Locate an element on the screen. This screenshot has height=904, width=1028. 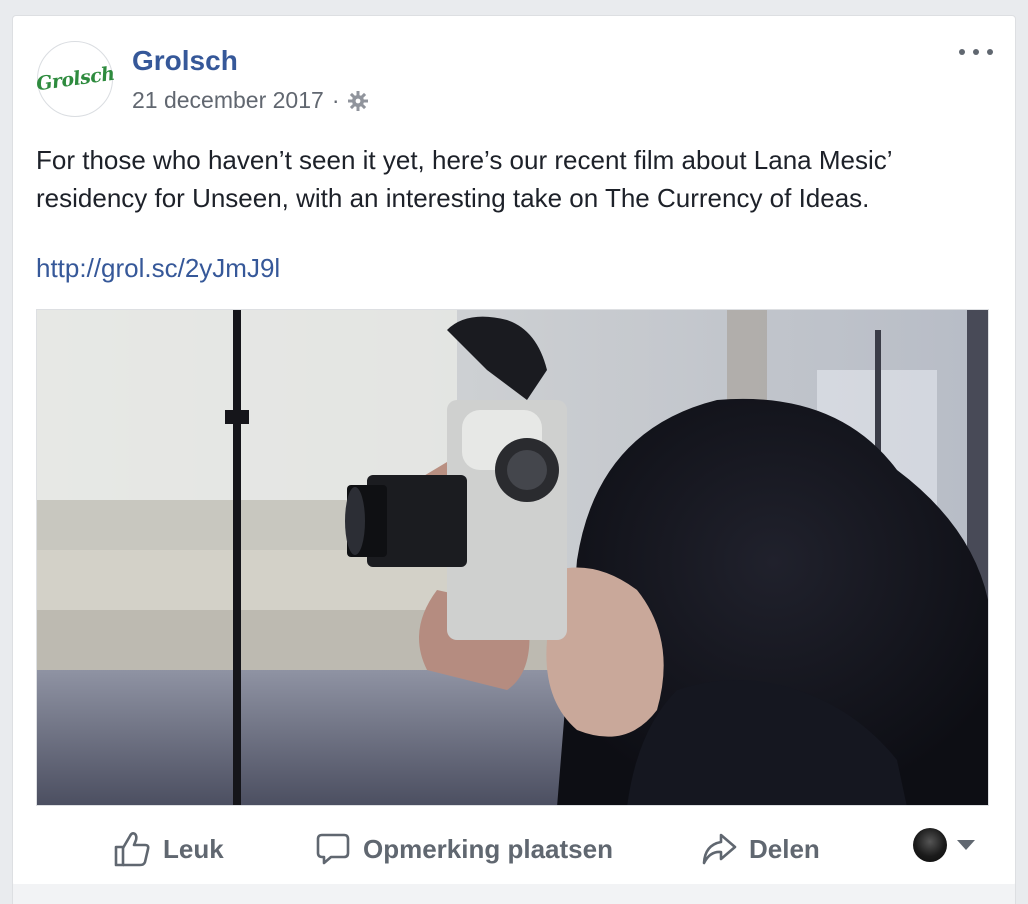
page-name-link: Grolsch is located at coordinates (185, 61).